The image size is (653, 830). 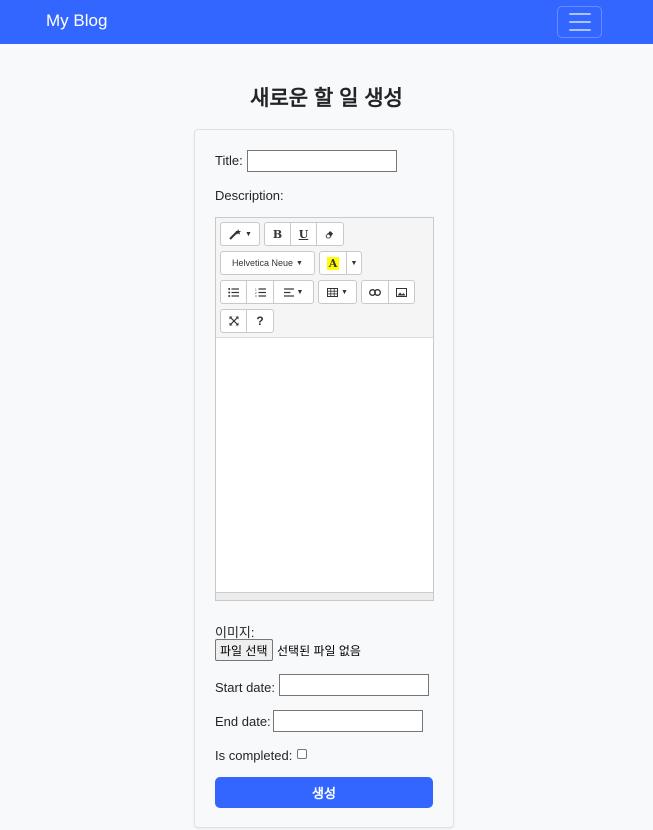 I want to click on bold-button: B, so click(x=277, y=234).